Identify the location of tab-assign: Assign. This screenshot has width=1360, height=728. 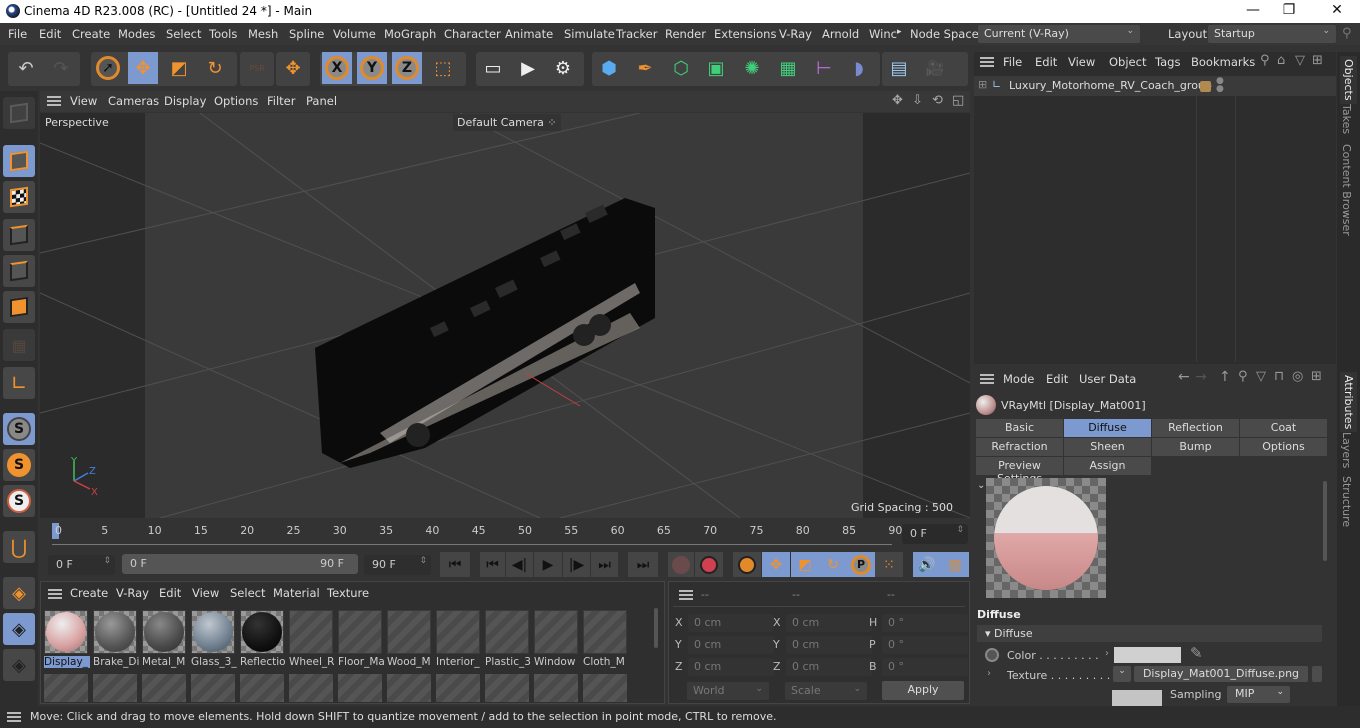
(1108, 466).